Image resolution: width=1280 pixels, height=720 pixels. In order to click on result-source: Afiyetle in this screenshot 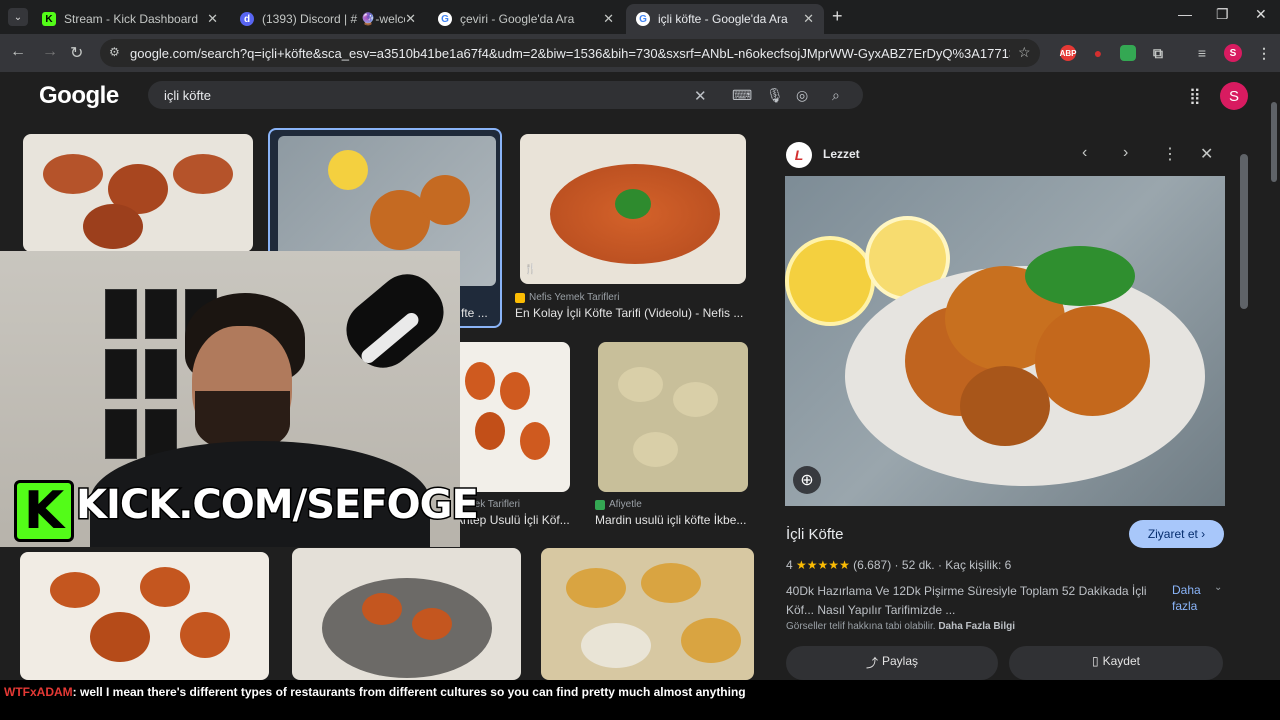, I will do `click(618, 504)`.